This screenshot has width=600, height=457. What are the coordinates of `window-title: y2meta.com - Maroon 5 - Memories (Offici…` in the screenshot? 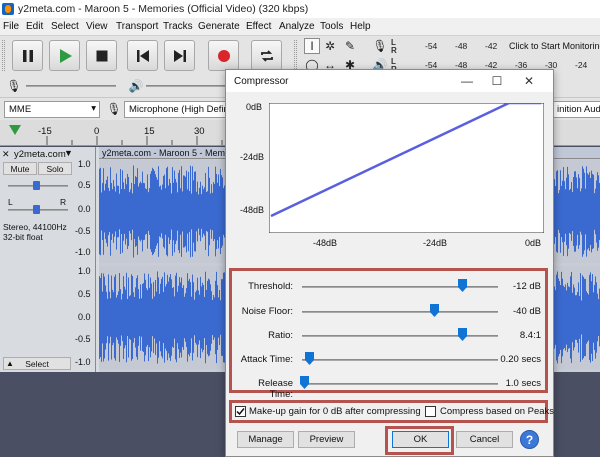 It's located at (163, 9).